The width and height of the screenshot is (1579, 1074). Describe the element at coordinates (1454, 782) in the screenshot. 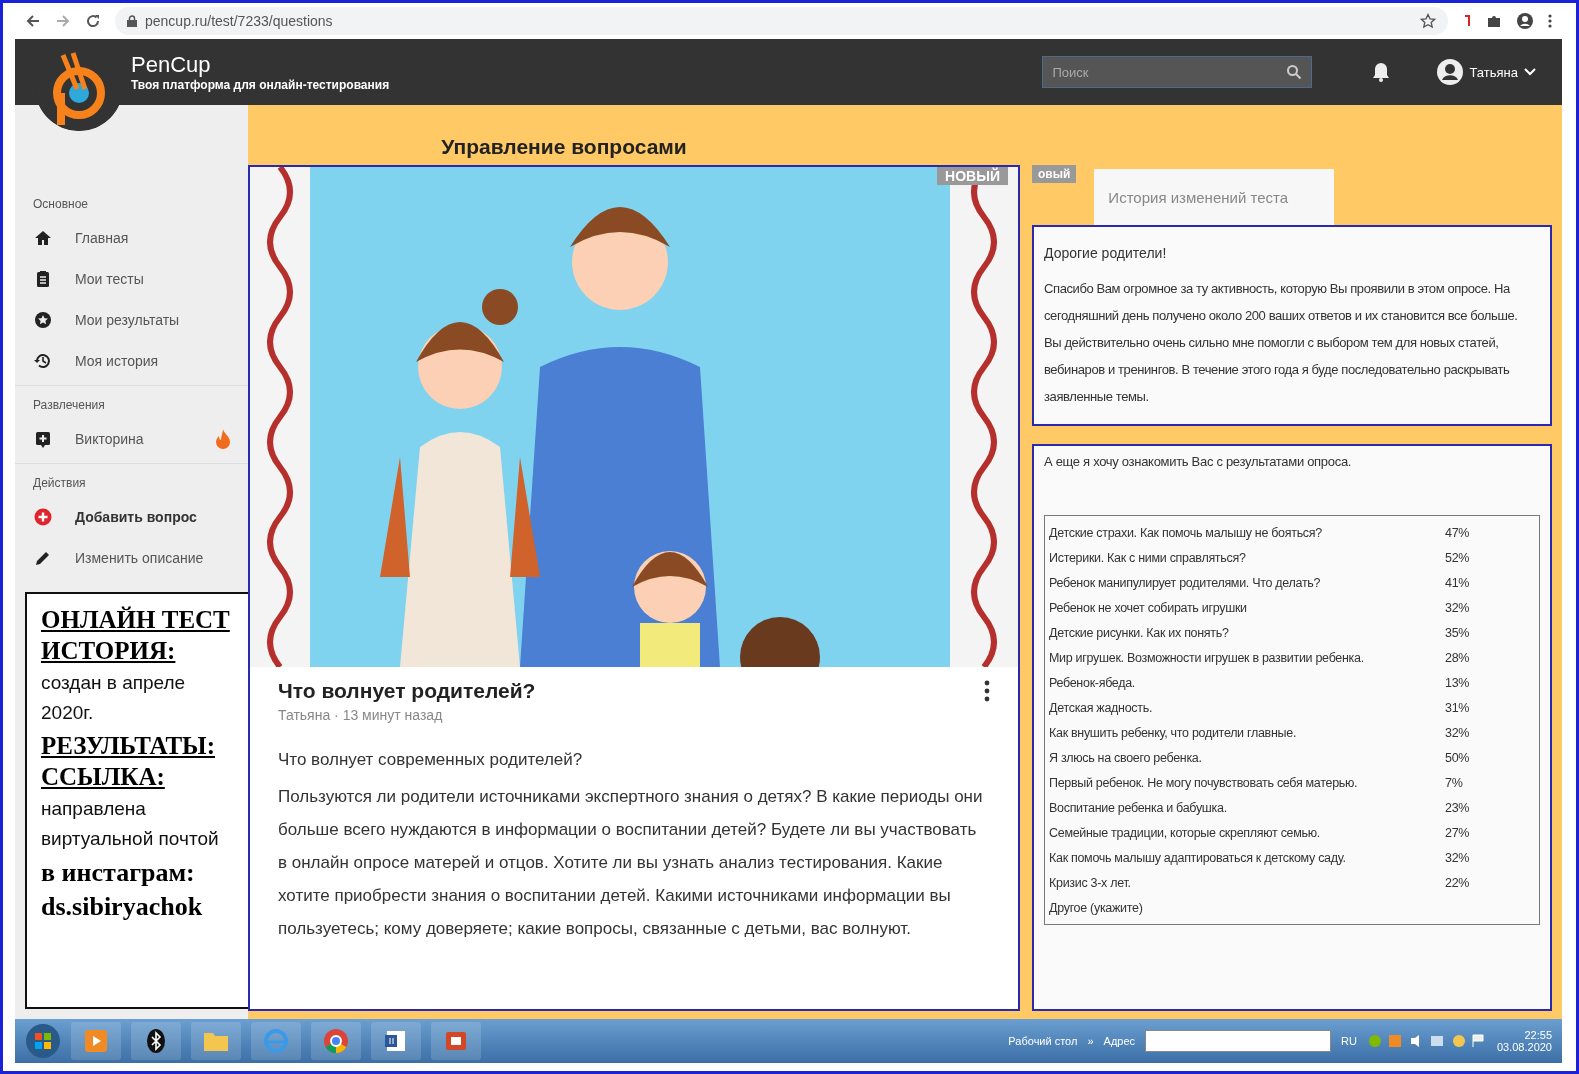

I see `percent-cell-text: 7%` at that location.